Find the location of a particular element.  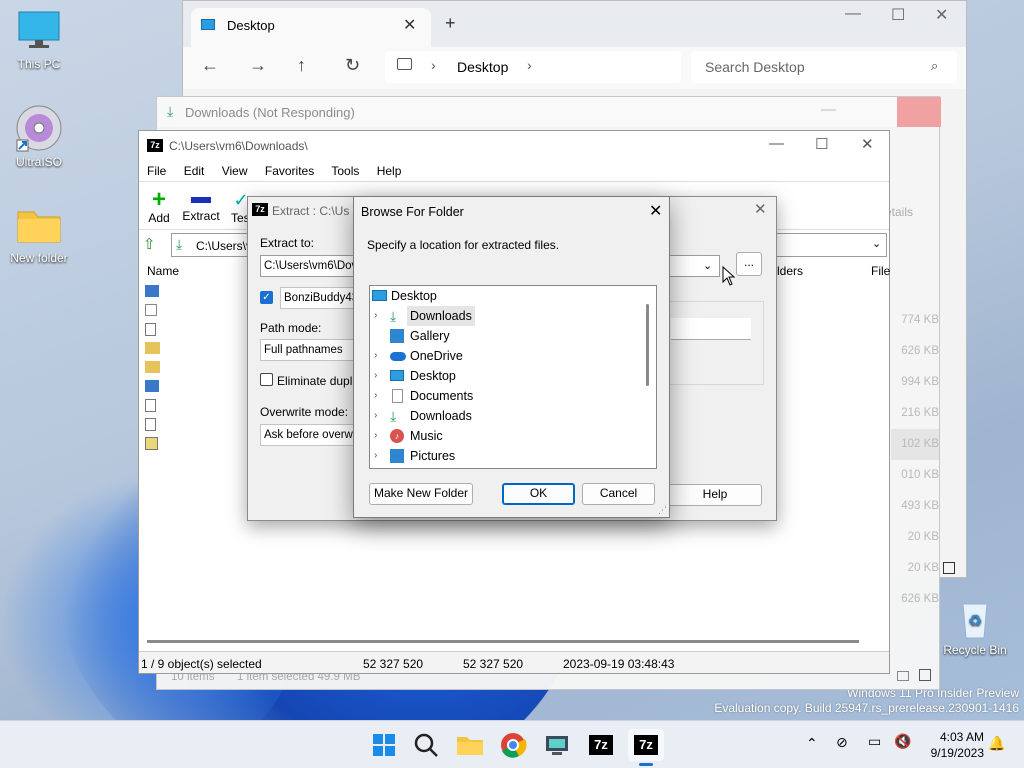

search-icon is located at coordinates (426, 745).